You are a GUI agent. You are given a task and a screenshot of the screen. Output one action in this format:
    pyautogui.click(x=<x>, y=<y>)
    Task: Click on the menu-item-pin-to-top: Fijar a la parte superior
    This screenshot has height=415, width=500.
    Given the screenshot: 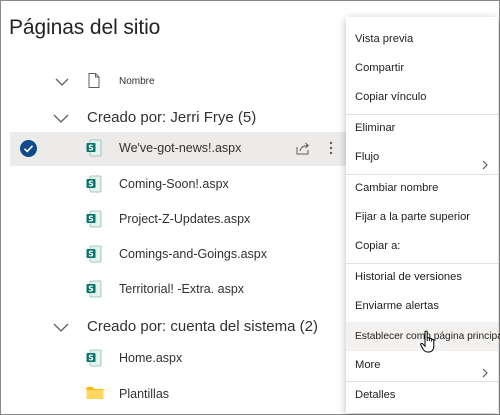 What is the action you would take?
    pyautogui.click(x=422, y=217)
    